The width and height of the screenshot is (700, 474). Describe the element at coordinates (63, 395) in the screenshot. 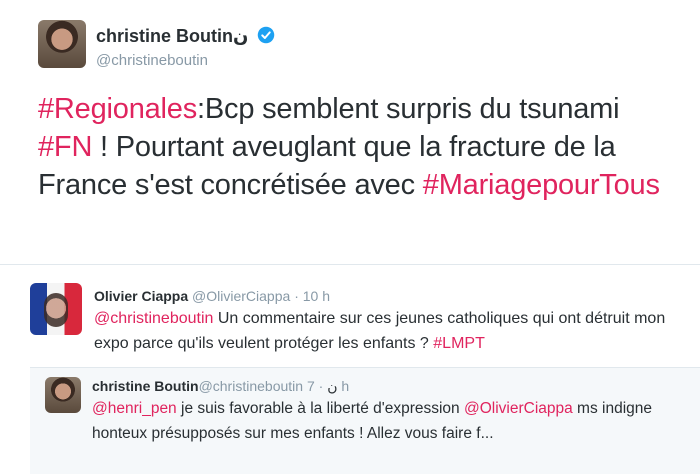

I see `nested-reply-avatar` at that location.